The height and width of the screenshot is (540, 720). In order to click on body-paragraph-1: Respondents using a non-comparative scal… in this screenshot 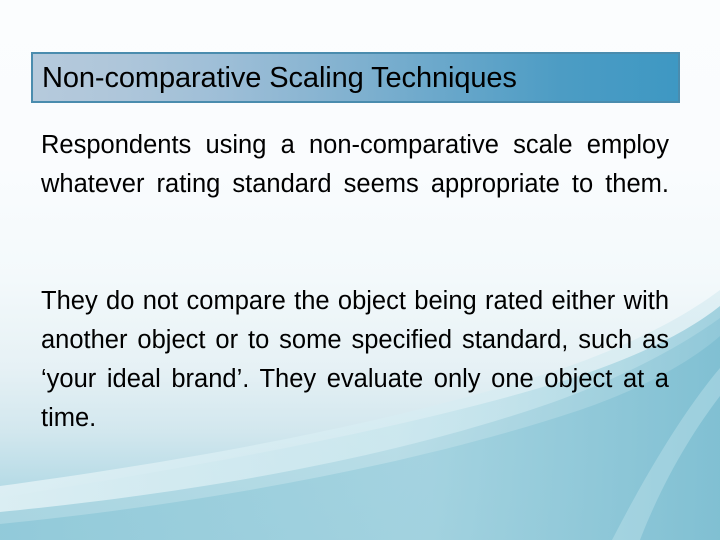, I will do `click(355, 164)`.